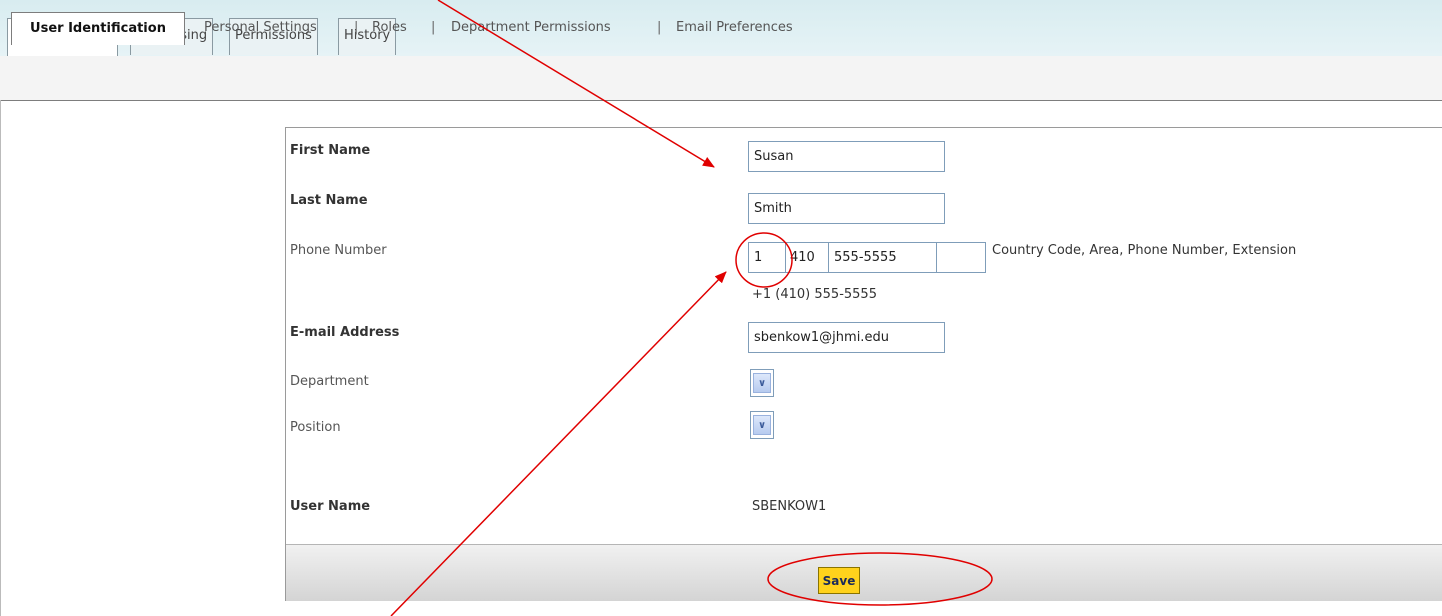  What do you see at coordinates (330, 150) in the screenshot?
I see `first-name-label: First Name` at bounding box center [330, 150].